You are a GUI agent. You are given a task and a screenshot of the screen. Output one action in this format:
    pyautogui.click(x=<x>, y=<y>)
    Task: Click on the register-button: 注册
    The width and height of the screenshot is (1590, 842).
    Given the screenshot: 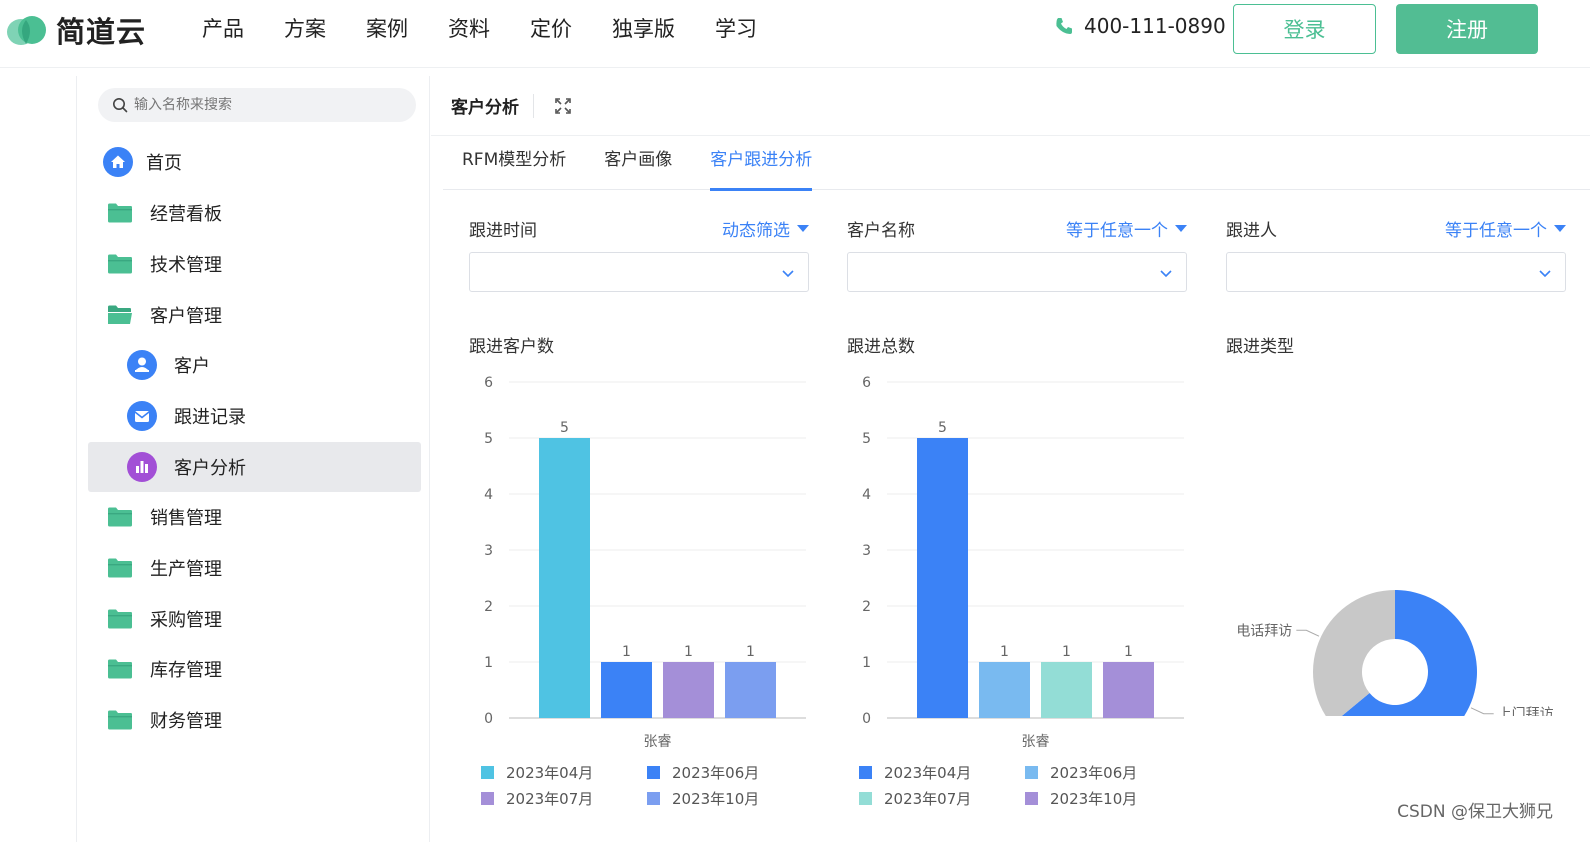 What is the action you would take?
    pyautogui.click(x=1467, y=29)
    